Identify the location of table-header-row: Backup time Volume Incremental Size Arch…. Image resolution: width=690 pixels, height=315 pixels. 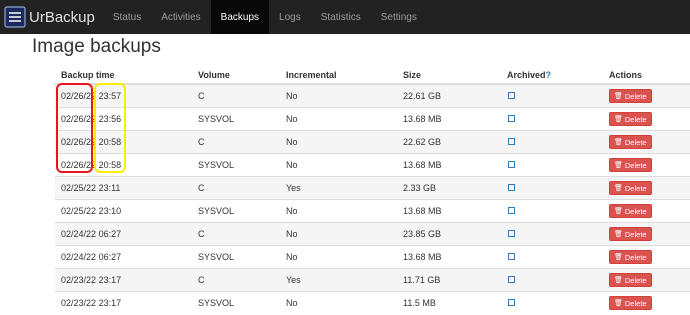
(372, 75).